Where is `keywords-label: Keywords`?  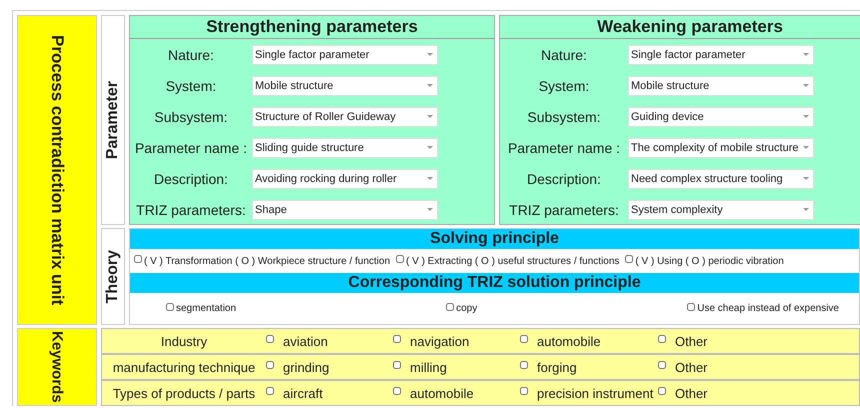 keywords-label: Keywords is located at coordinates (57, 367).